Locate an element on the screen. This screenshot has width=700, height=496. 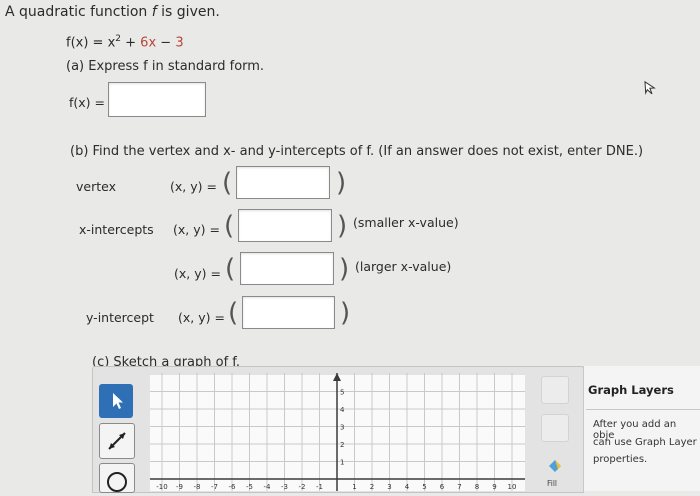
intro-prefix: A quadratic function is located at coordinates (78, 12).